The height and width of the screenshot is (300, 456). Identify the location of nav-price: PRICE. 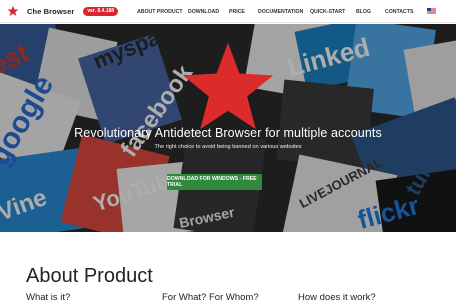
(237, 12).